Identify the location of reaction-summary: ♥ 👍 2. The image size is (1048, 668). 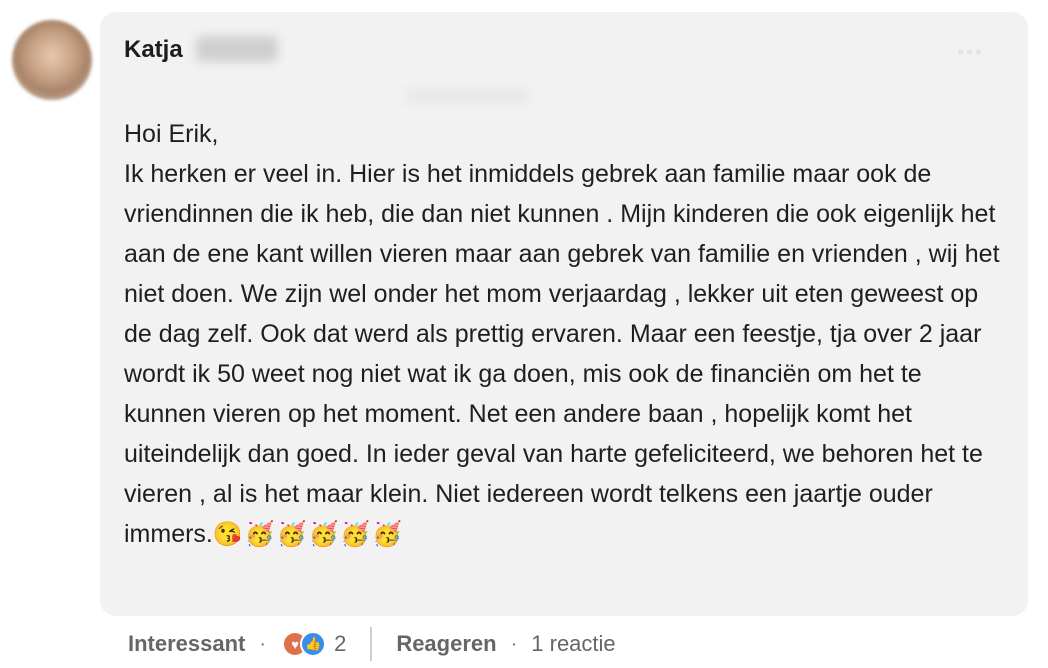
(314, 644).